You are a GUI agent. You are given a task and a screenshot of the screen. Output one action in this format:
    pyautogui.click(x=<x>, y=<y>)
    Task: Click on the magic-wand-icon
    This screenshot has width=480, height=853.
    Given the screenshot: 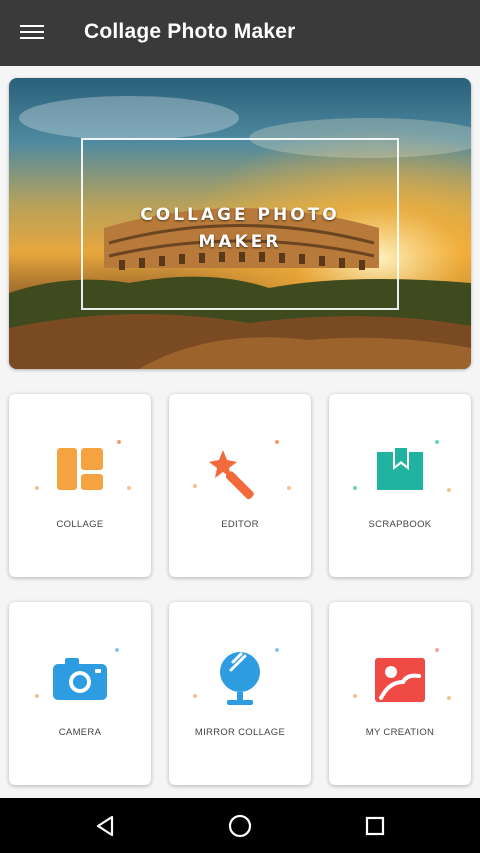 What is the action you would take?
    pyautogui.click(x=231, y=475)
    